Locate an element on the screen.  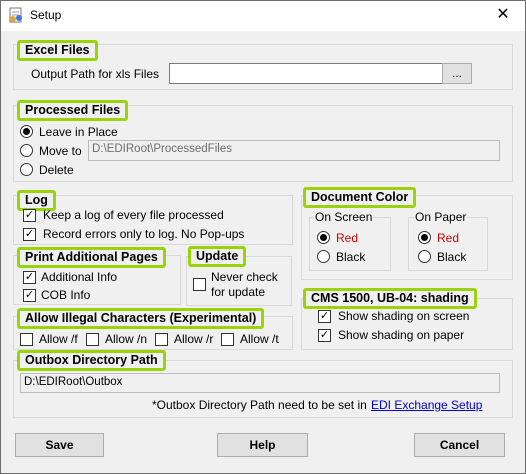
update-header: Update is located at coordinates (217, 256).